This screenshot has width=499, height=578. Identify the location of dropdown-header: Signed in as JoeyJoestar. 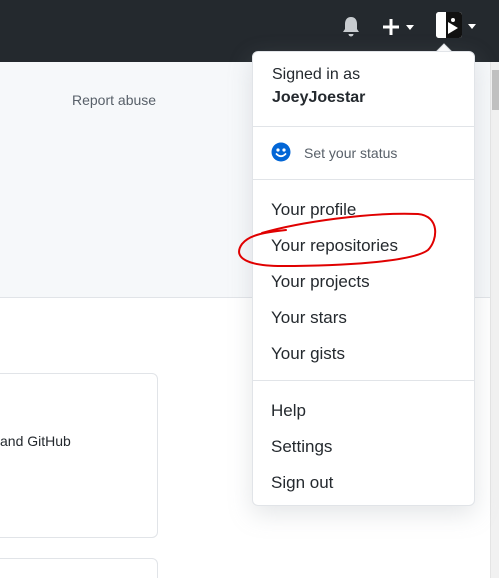
(318, 86).